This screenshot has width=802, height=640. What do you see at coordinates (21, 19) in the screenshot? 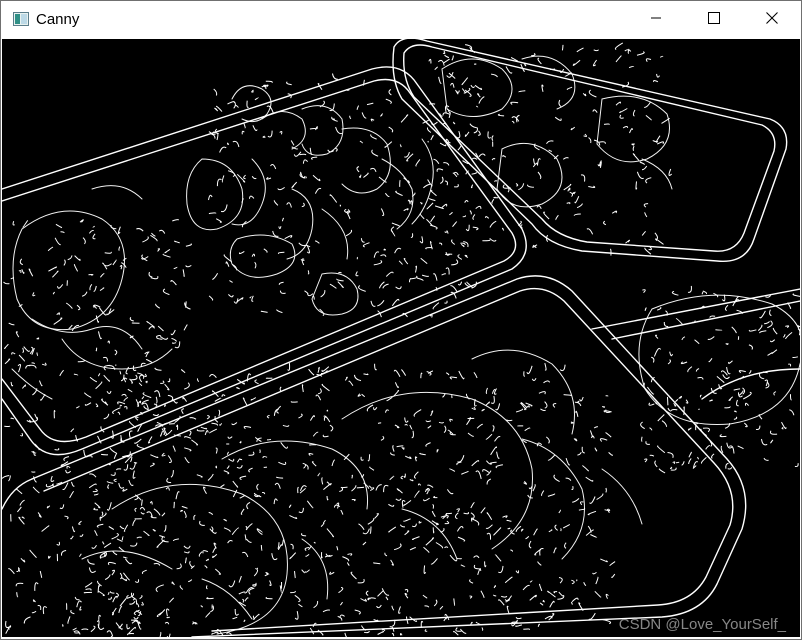
I see `image-window-icon` at bounding box center [21, 19].